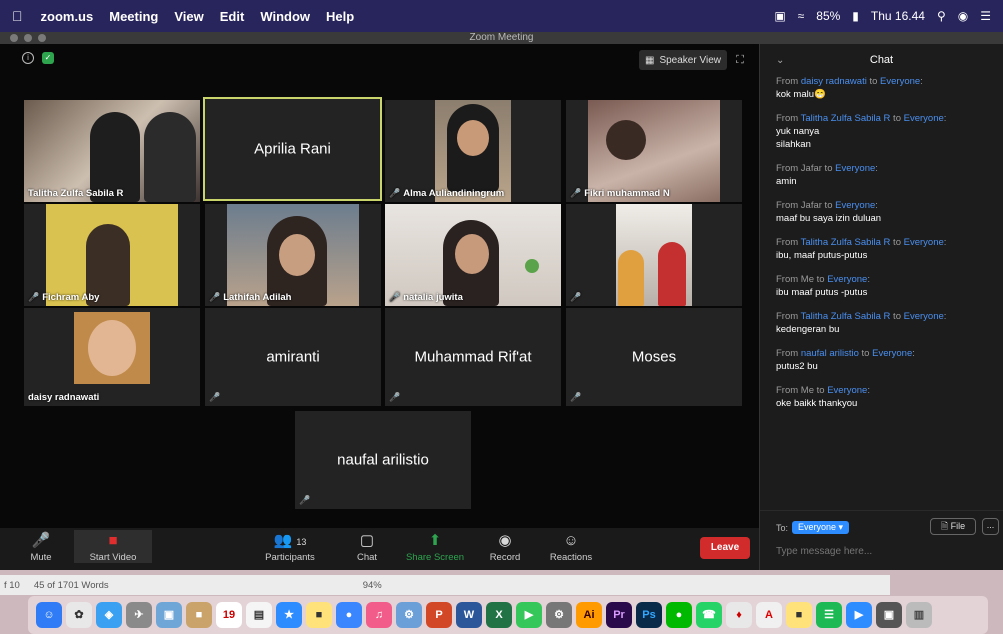 Image resolution: width=1003 pixels, height=634 pixels. What do you see at coordinates (112, 357) in the screenshot?
I see `participant-tile: daisy radnawati` at bounding box center [112, 357].